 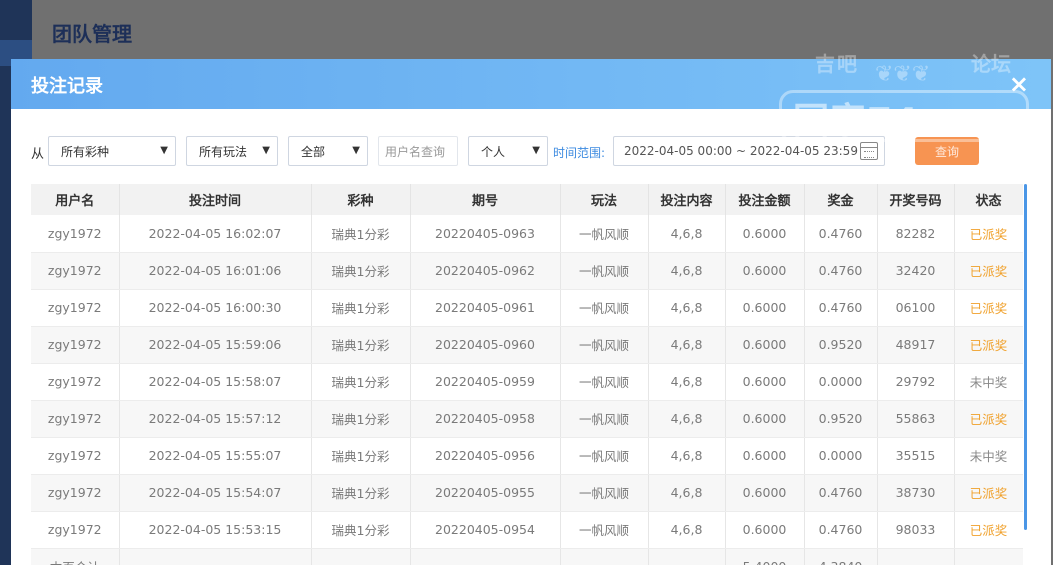 What do you see at coordinates (112, 151) in the screenshot?
I see `lottery-type-select: 所有彩种 ▼` at bounding box center [112, 151].